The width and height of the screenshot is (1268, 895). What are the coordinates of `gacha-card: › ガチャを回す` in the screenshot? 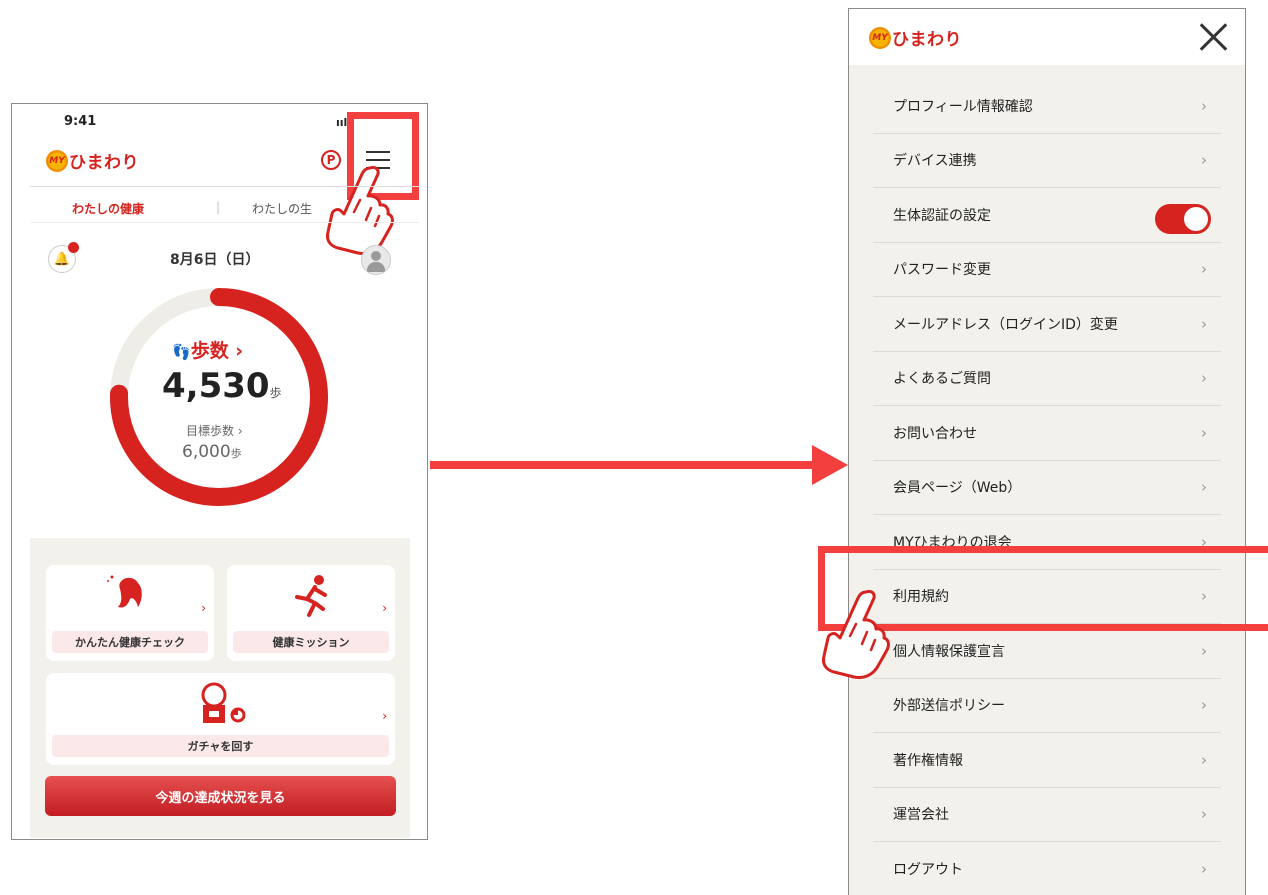 It's located at (220, 719).